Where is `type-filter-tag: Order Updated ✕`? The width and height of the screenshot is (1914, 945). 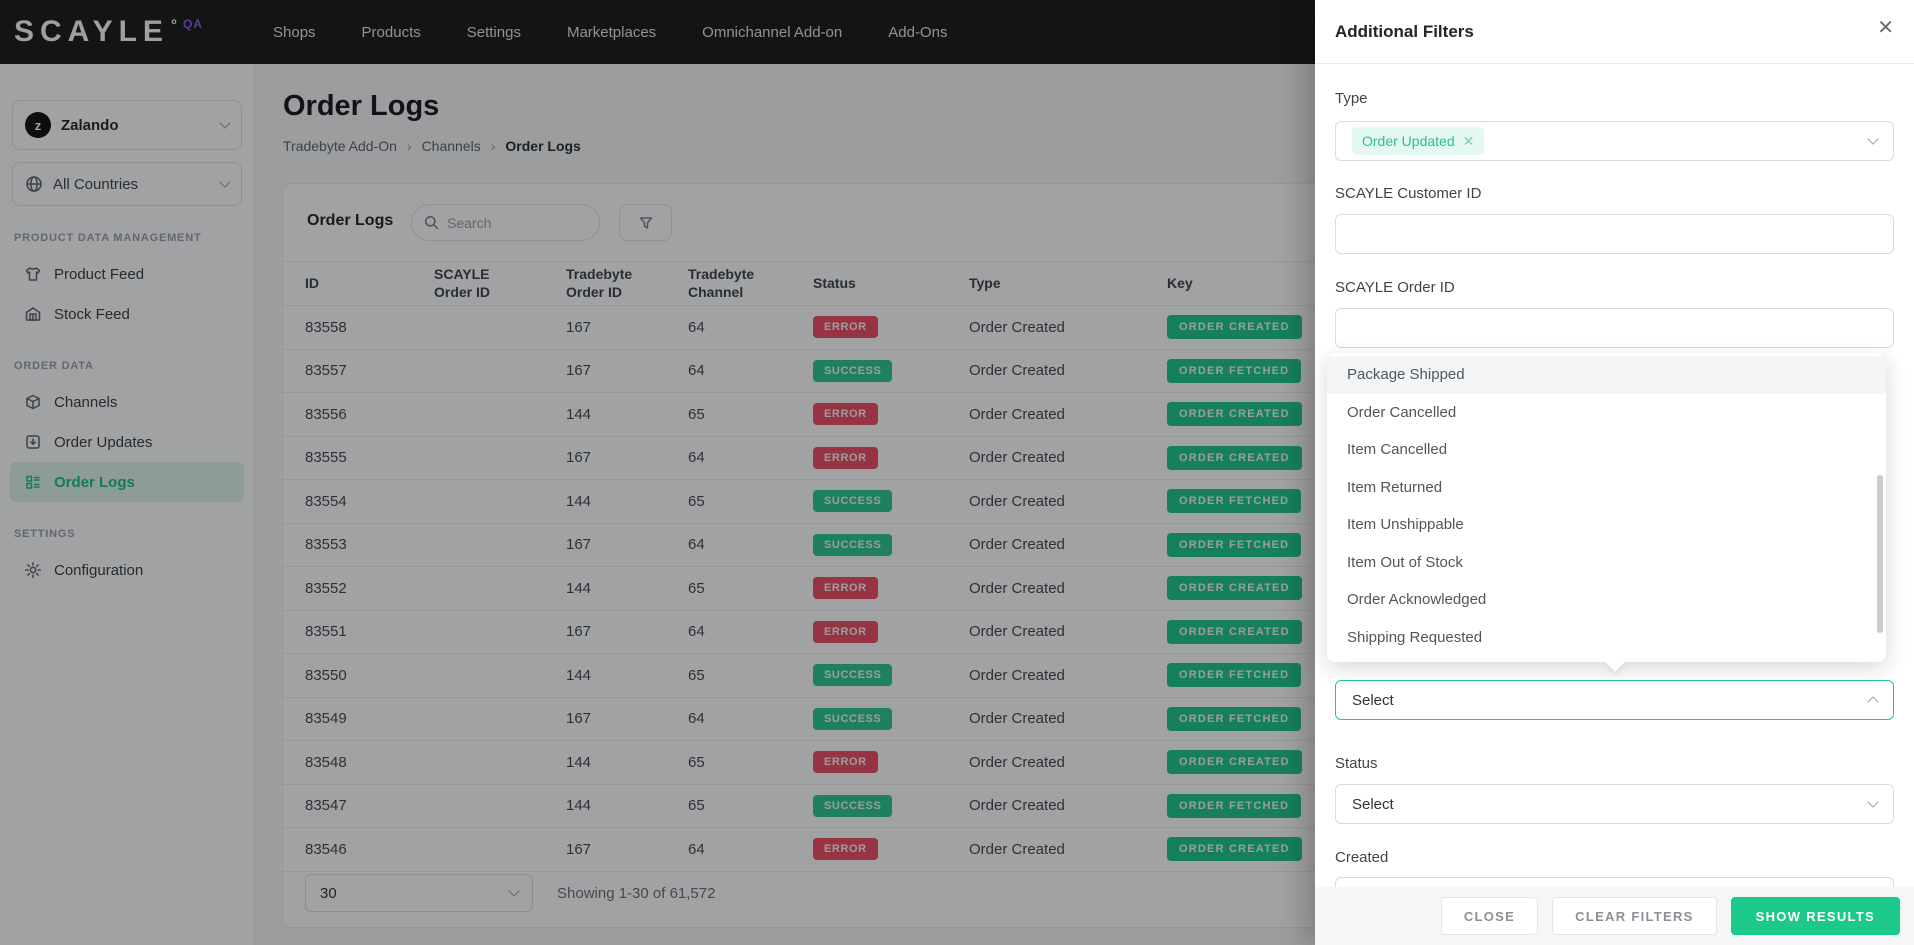 type-filter-tag: Order Updated ✕ is located at coordinates (1418, 141).